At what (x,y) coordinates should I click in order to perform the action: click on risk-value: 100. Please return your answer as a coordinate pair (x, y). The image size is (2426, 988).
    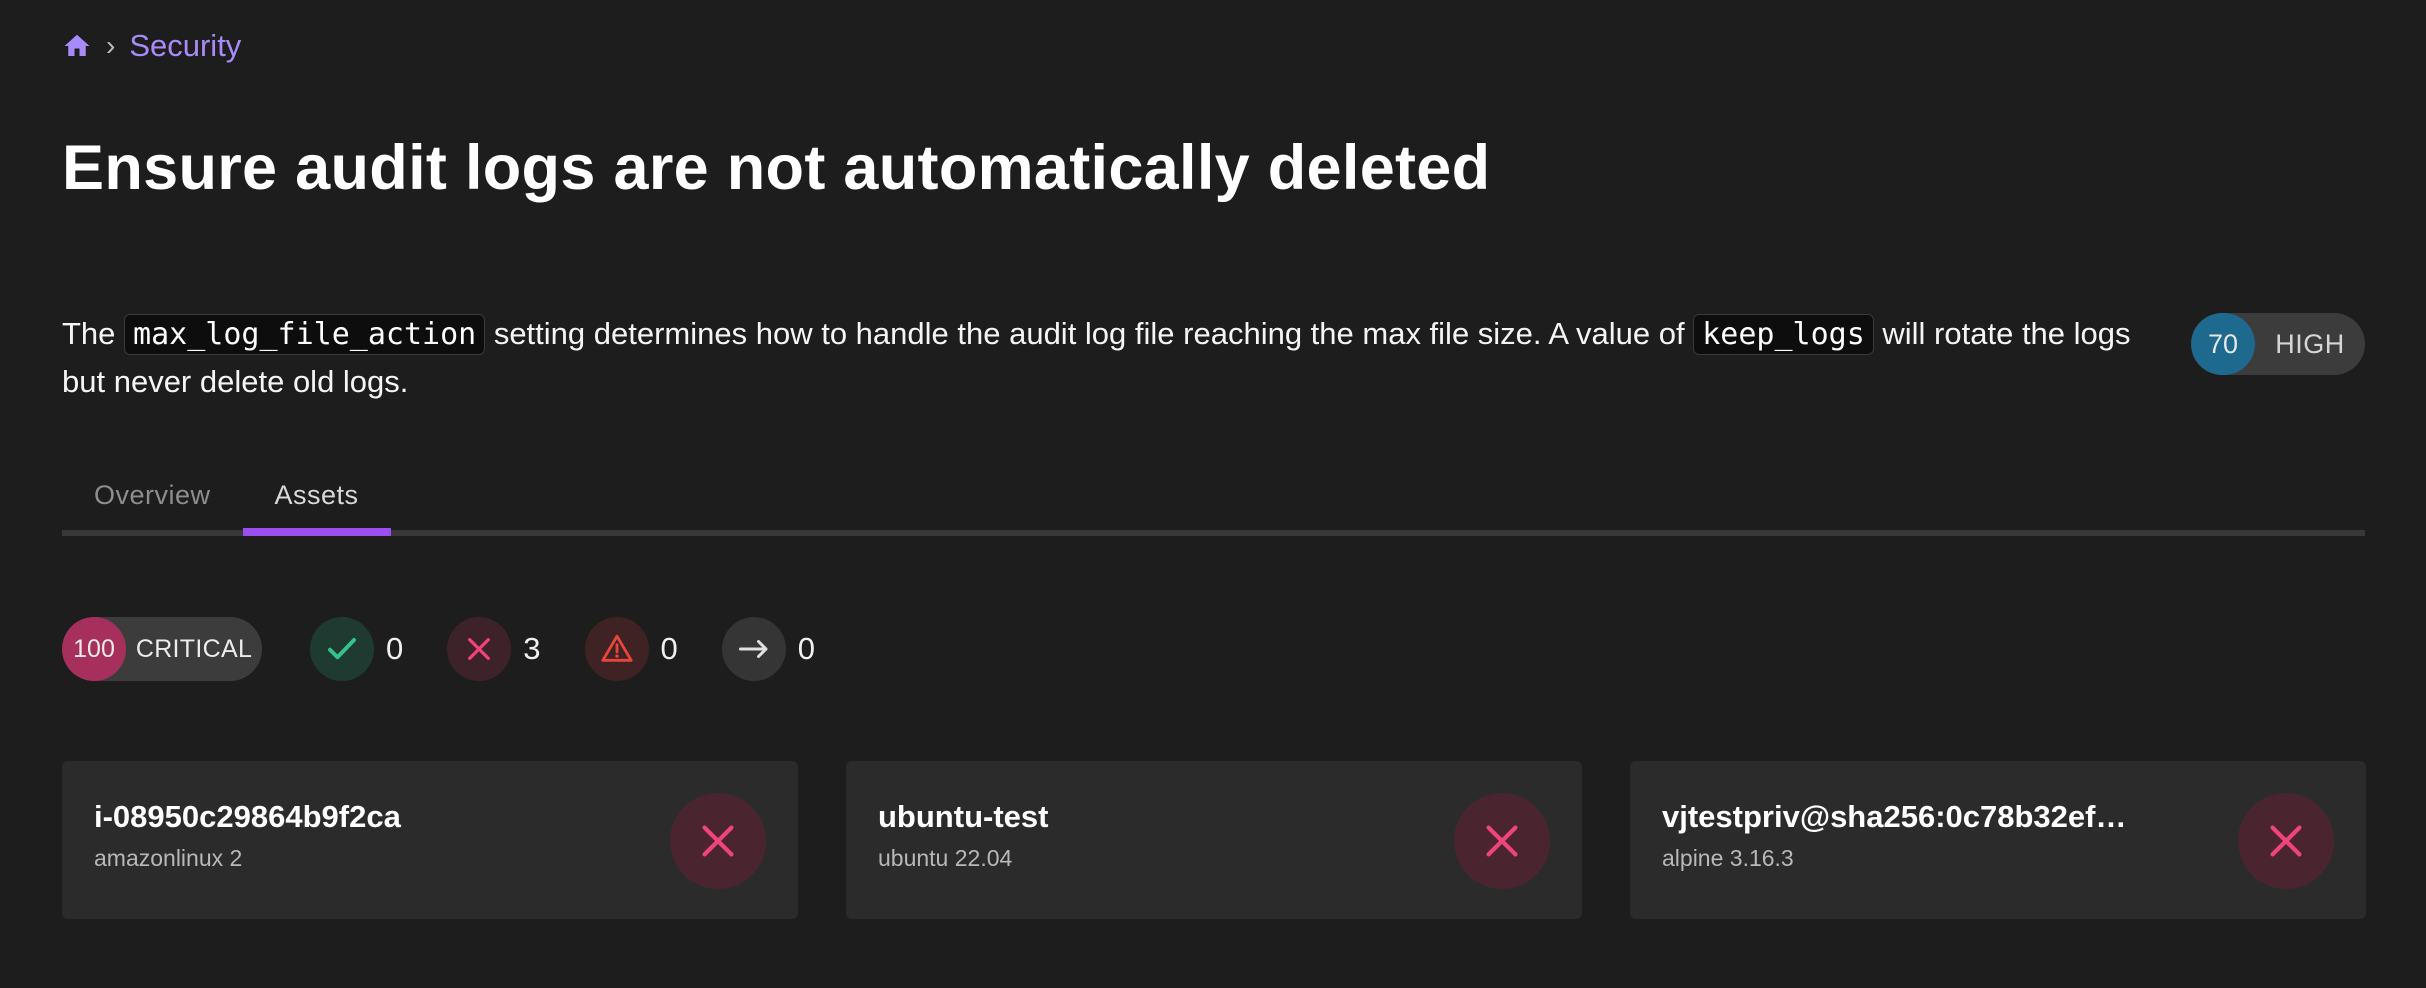
    Looking at the image, I should click on (94, 649).